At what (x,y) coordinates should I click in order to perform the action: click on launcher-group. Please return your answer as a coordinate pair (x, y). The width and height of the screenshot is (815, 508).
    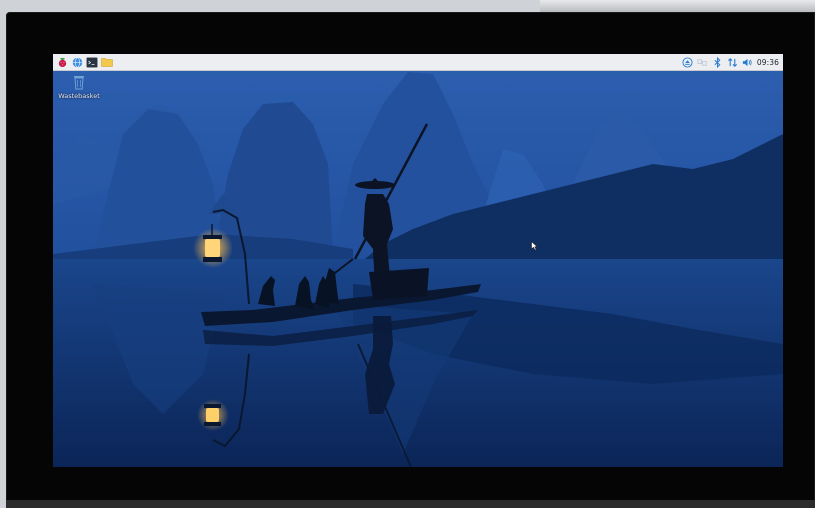
    Looking at the image, I should click on (83, 62).